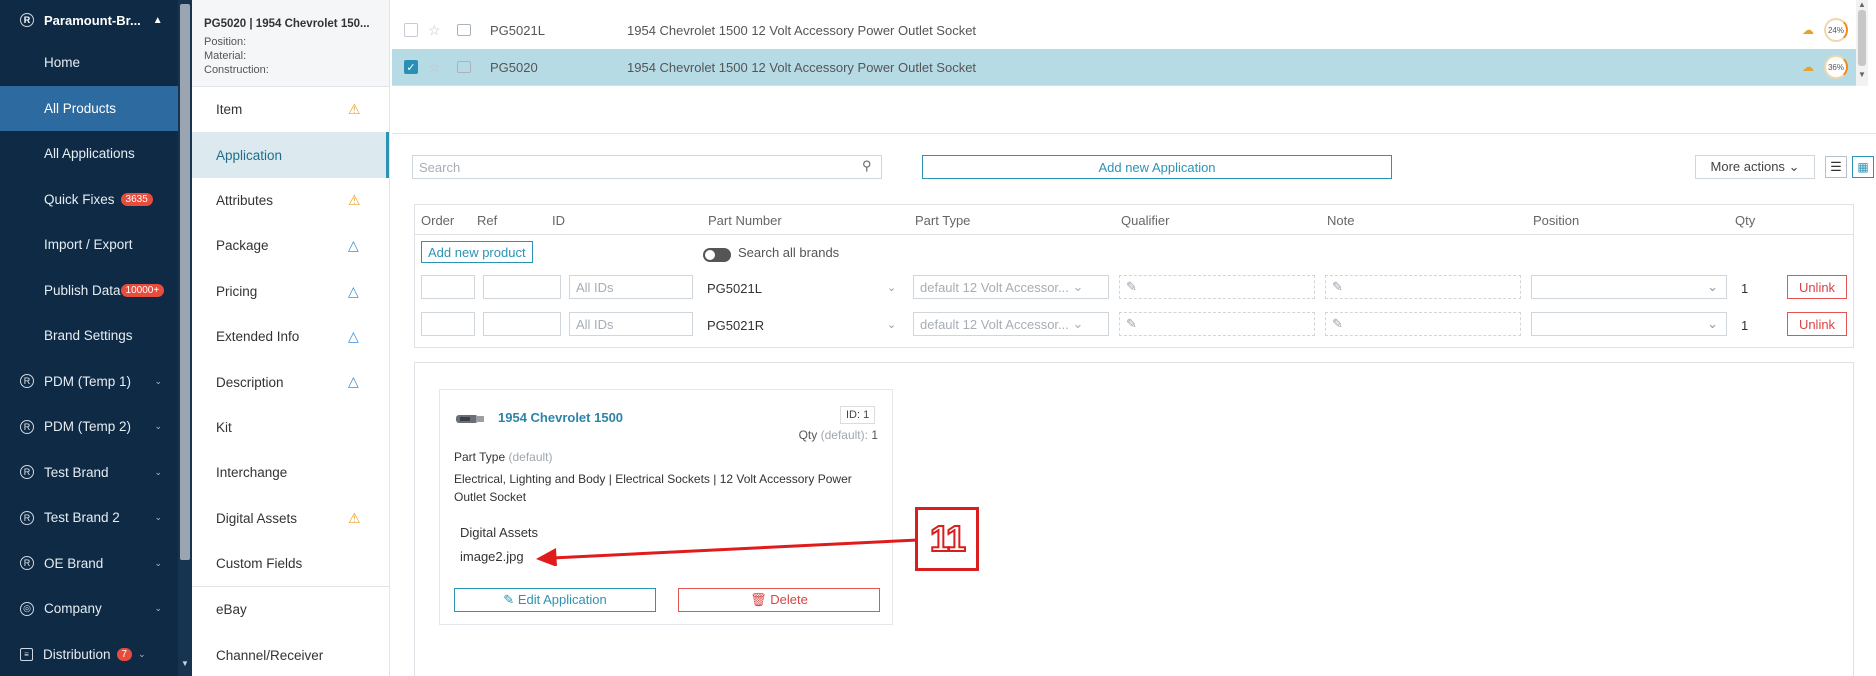  I want to click on nav-group-label: PDM (Temp 1), so click(88, 381).